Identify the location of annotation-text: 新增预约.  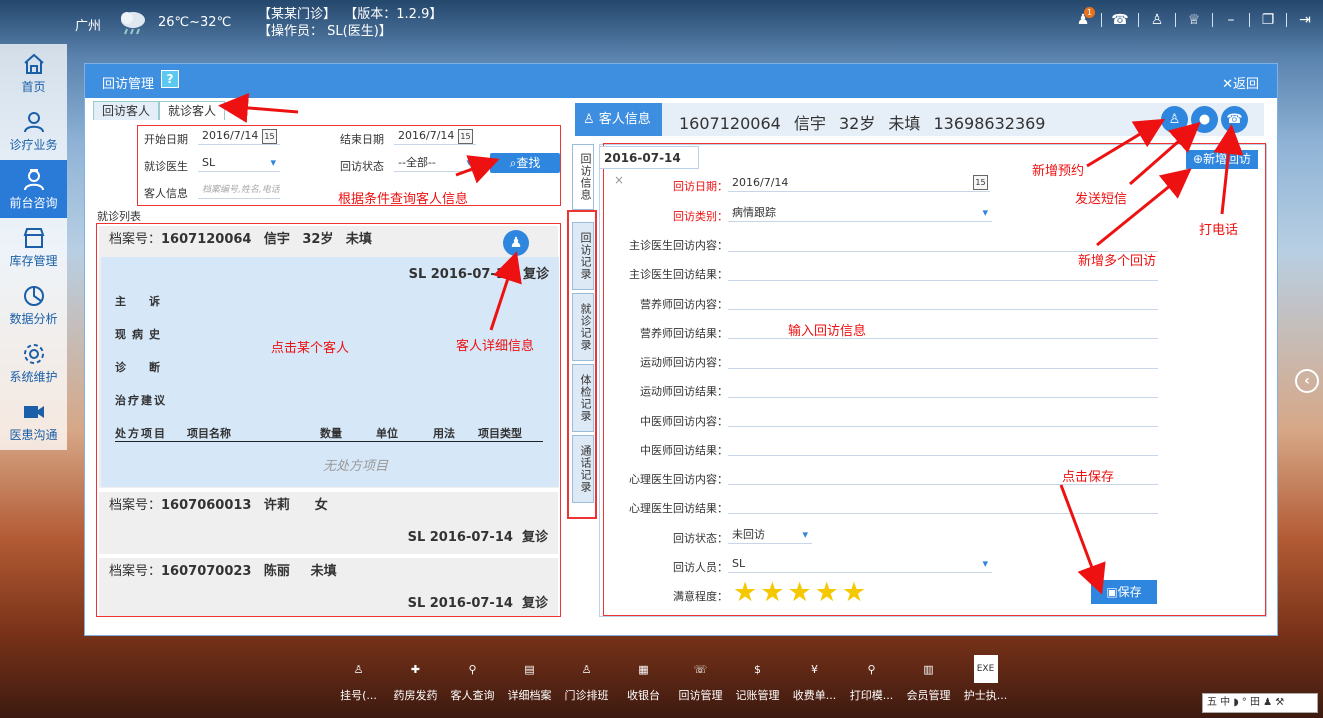
(1058, 171).